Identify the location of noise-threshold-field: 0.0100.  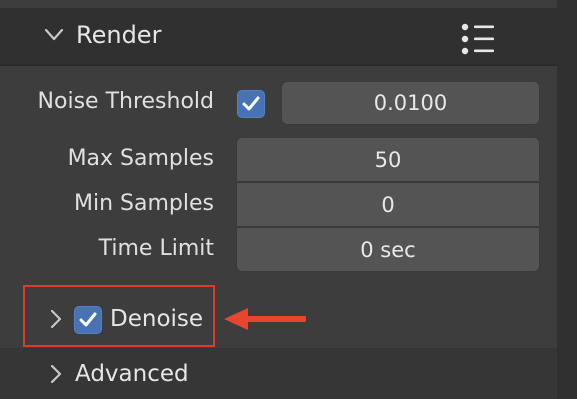
(410, 103).